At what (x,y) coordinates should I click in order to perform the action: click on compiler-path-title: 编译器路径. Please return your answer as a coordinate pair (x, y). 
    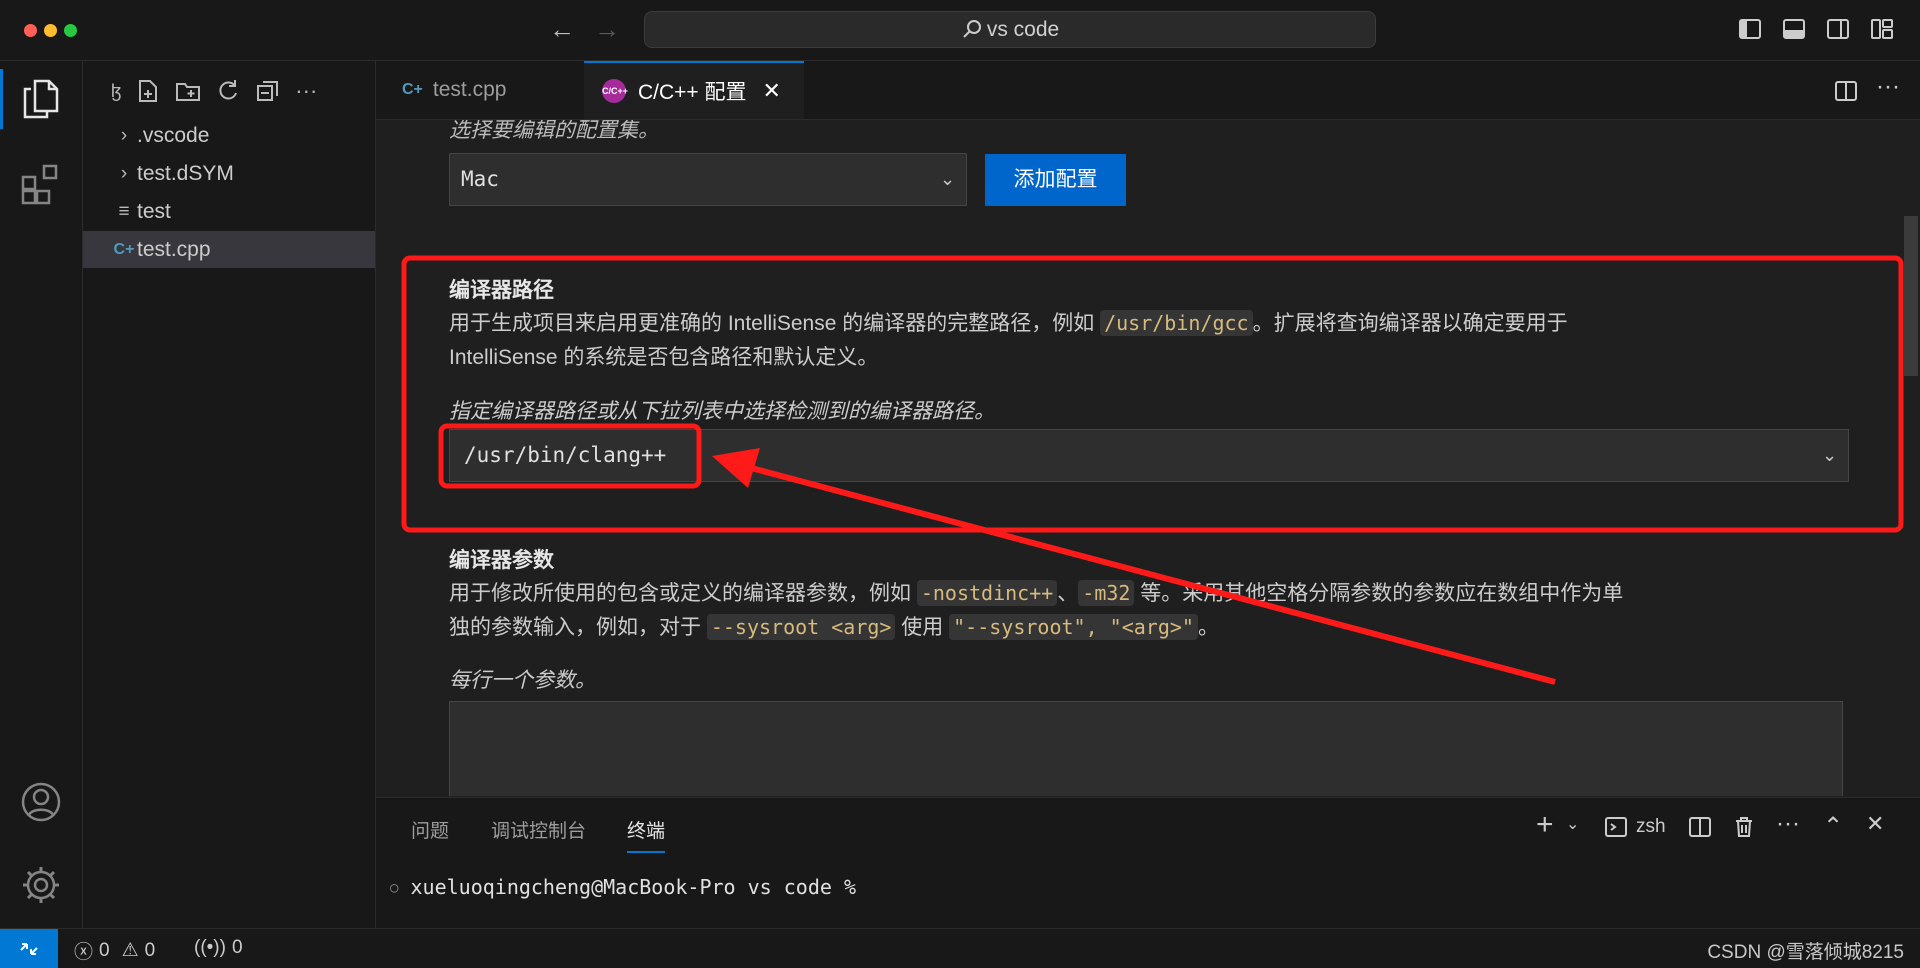
    Looking at the image, I should click on (501, 290).